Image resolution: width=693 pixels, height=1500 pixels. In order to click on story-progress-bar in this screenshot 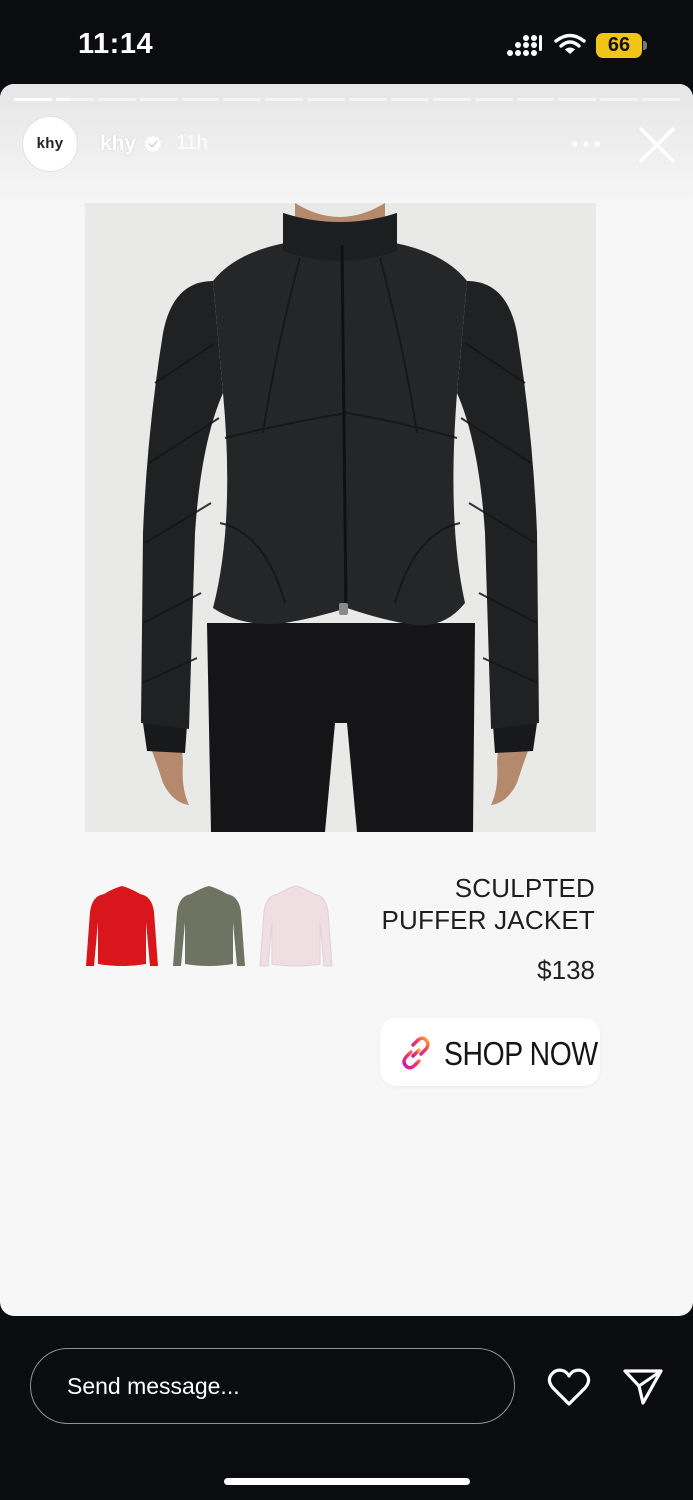, I will do `click(347, 100)`.